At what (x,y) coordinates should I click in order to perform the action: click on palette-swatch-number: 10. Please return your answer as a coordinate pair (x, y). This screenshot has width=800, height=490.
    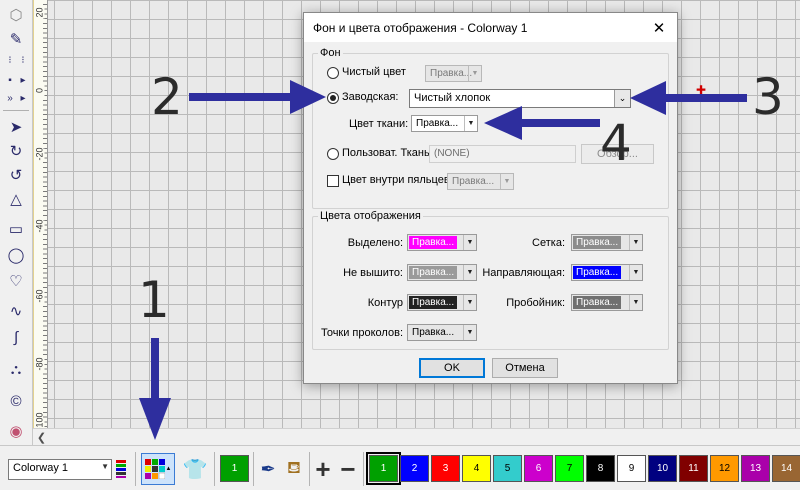
    Looking at the image, I should click on (662, 468).